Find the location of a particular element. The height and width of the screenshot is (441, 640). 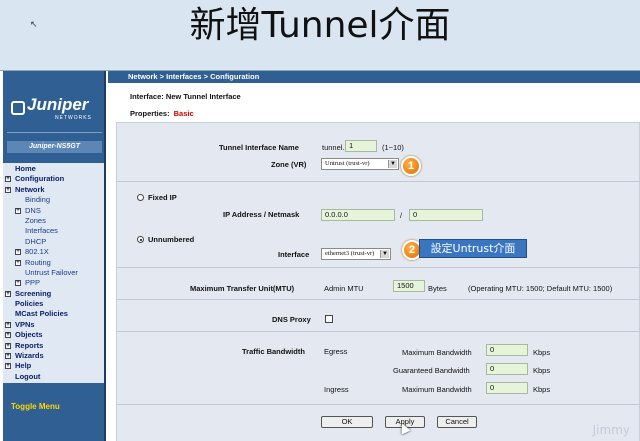

sidebar-item-logout: Logout is located at coordinates (53, 377).